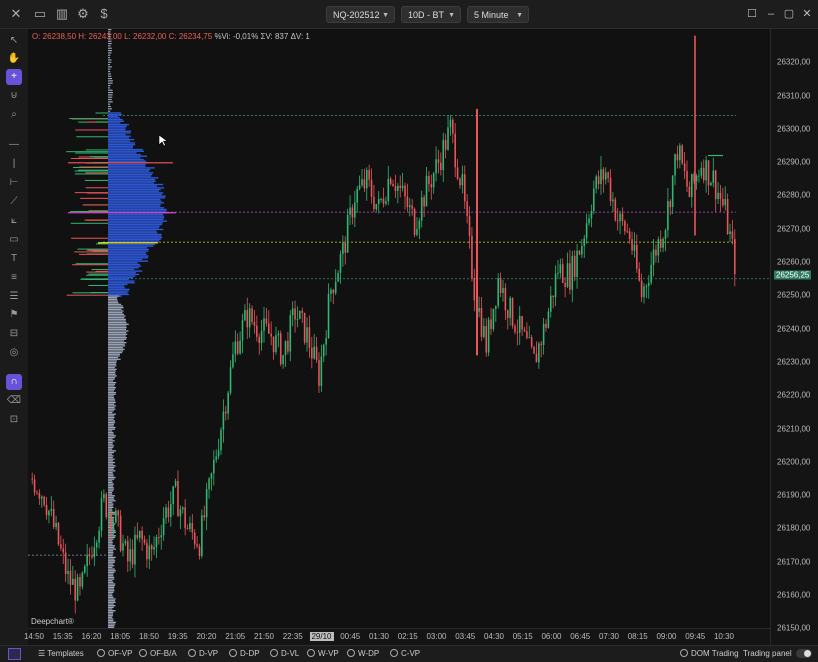 Image resolution: width=818 pixels, height=662 pixels. What do you see at coordinates (14, 278) in the screenshot?
I see `fib-icon: ≡` at bounding box center [14, 278].